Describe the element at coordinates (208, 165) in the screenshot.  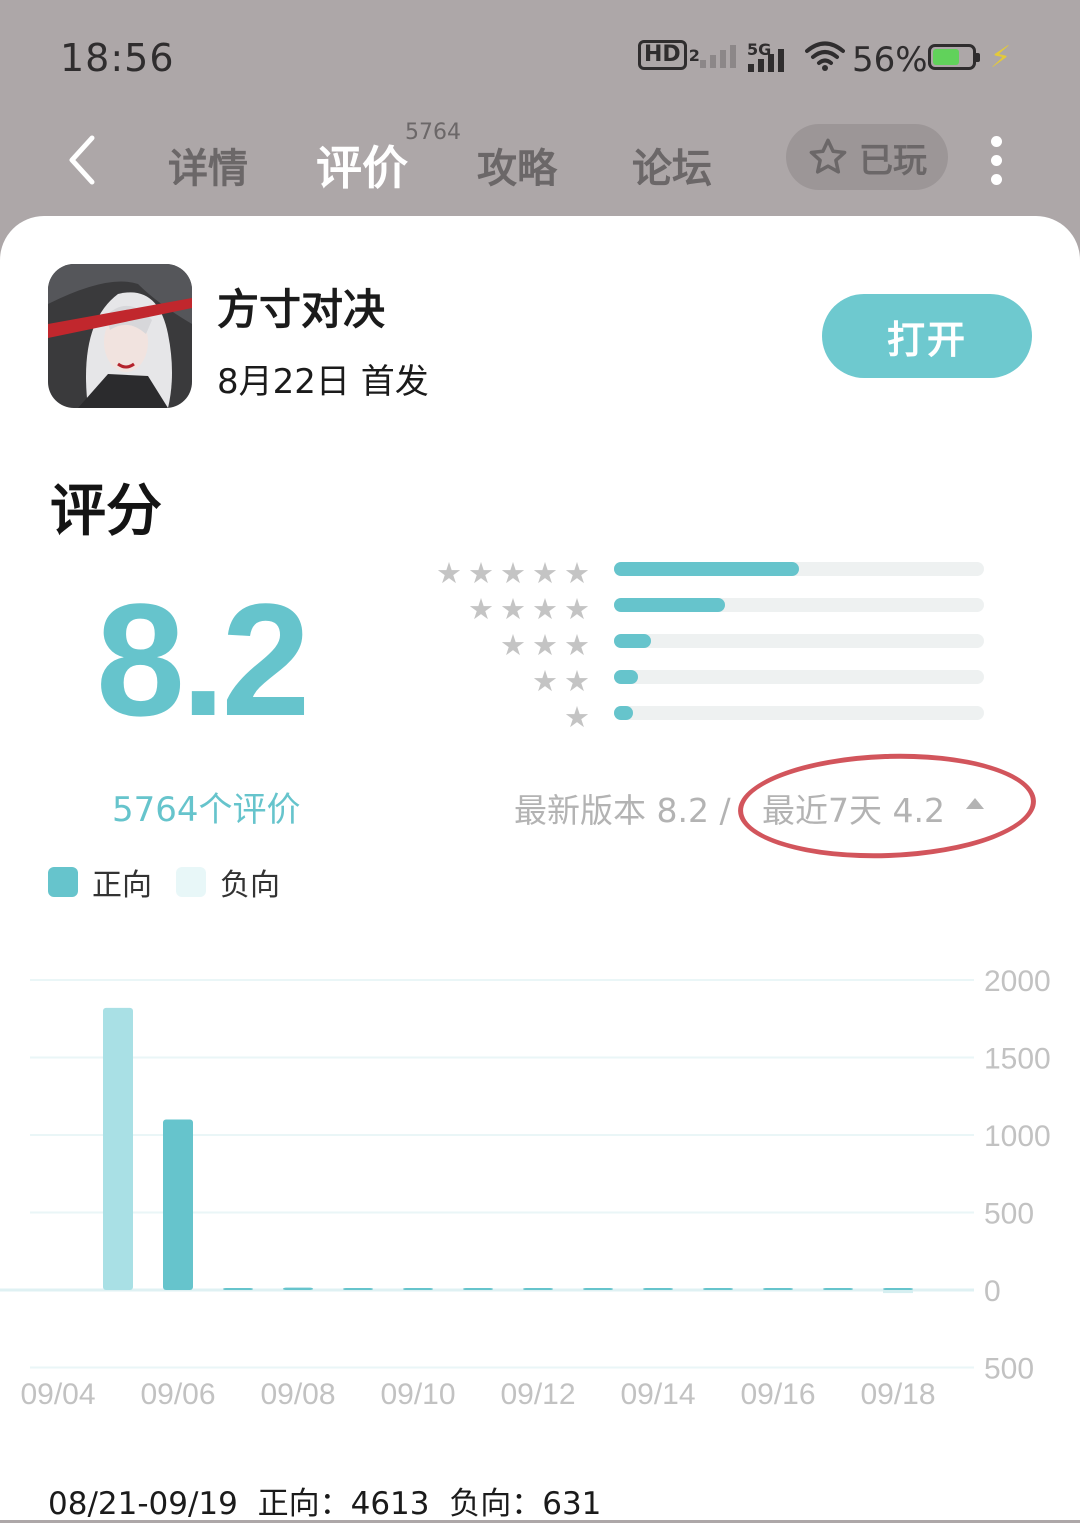
I see `tab-details: 详情` at that location.